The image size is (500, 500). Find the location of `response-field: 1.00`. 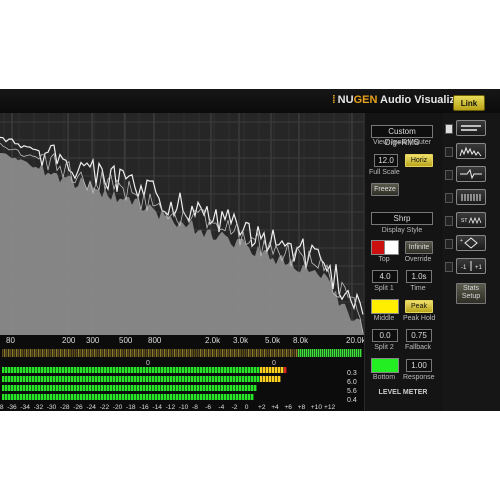

response-field: 1.00 is located at coordinates (419, 365).